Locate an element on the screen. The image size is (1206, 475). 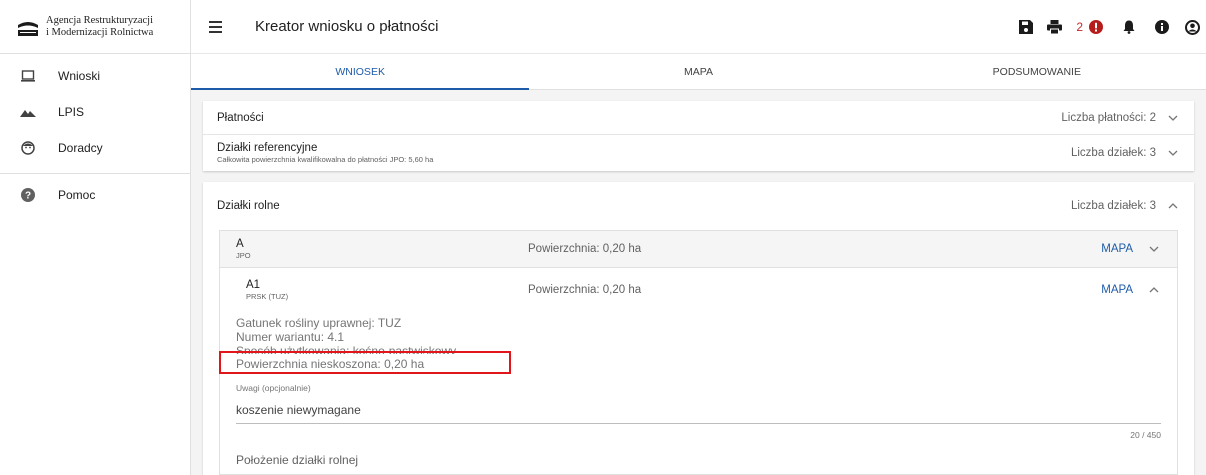
parcel-map-link: MAPA is located at coordinates (1117, 249).